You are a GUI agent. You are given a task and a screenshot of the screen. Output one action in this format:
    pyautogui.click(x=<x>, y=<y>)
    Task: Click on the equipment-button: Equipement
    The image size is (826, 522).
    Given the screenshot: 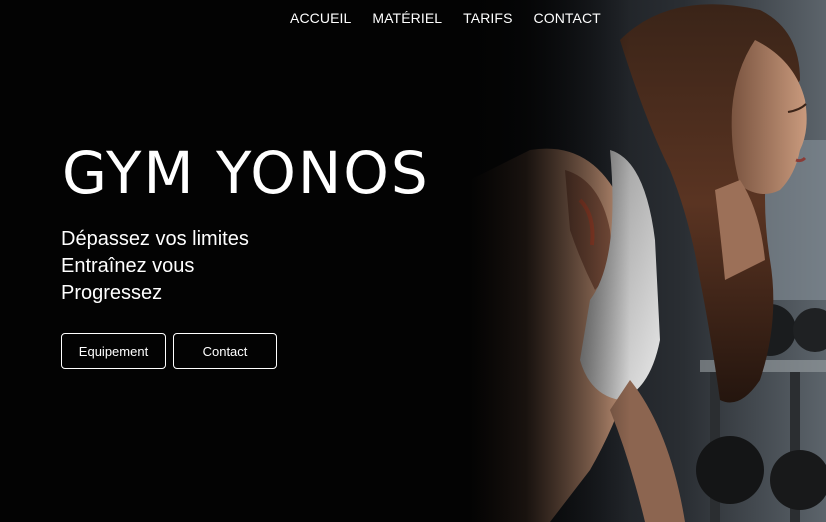 What is the action you would take?
    pyautogui.click(x=113, y=351)
    